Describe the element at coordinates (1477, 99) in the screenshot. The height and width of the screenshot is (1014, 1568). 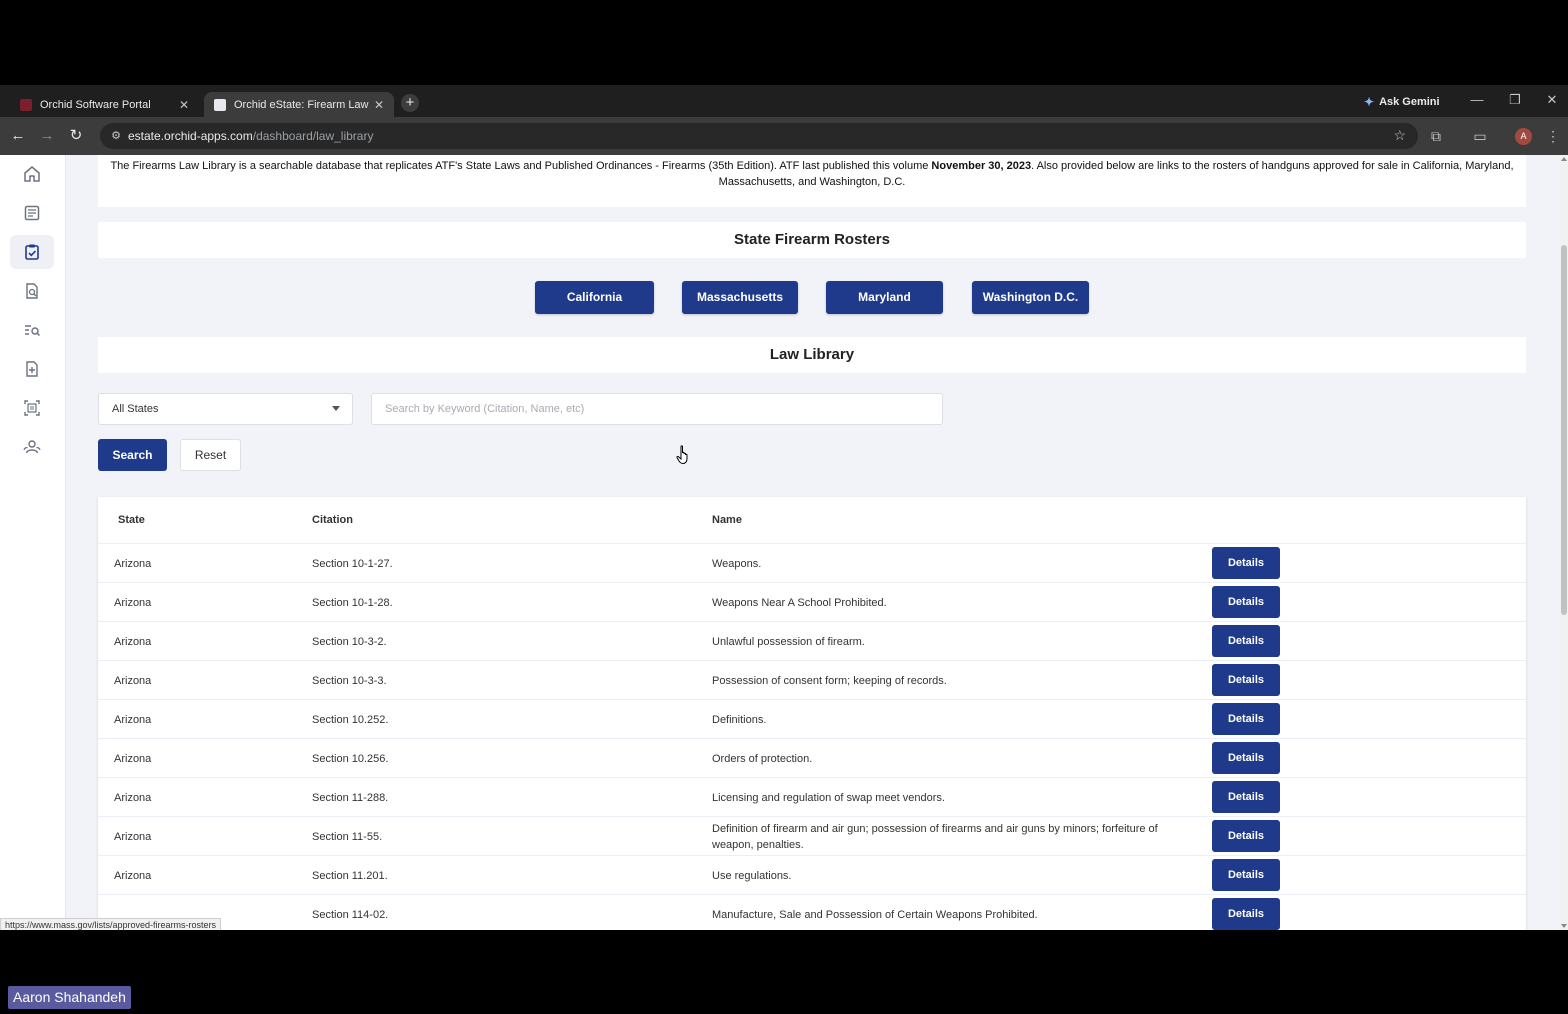
I see `minimize-icon: —` at that location.